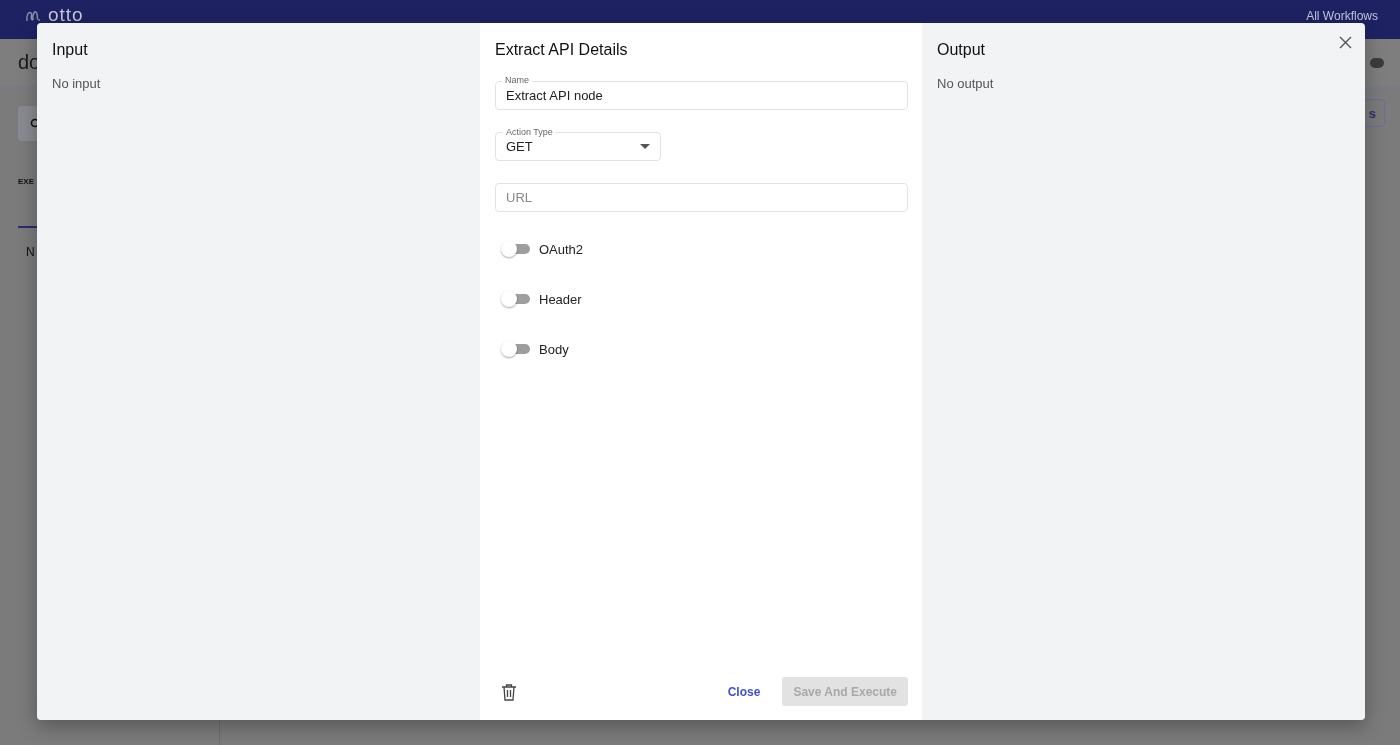  I want to click on logo-text: otto, so click(66, 14).